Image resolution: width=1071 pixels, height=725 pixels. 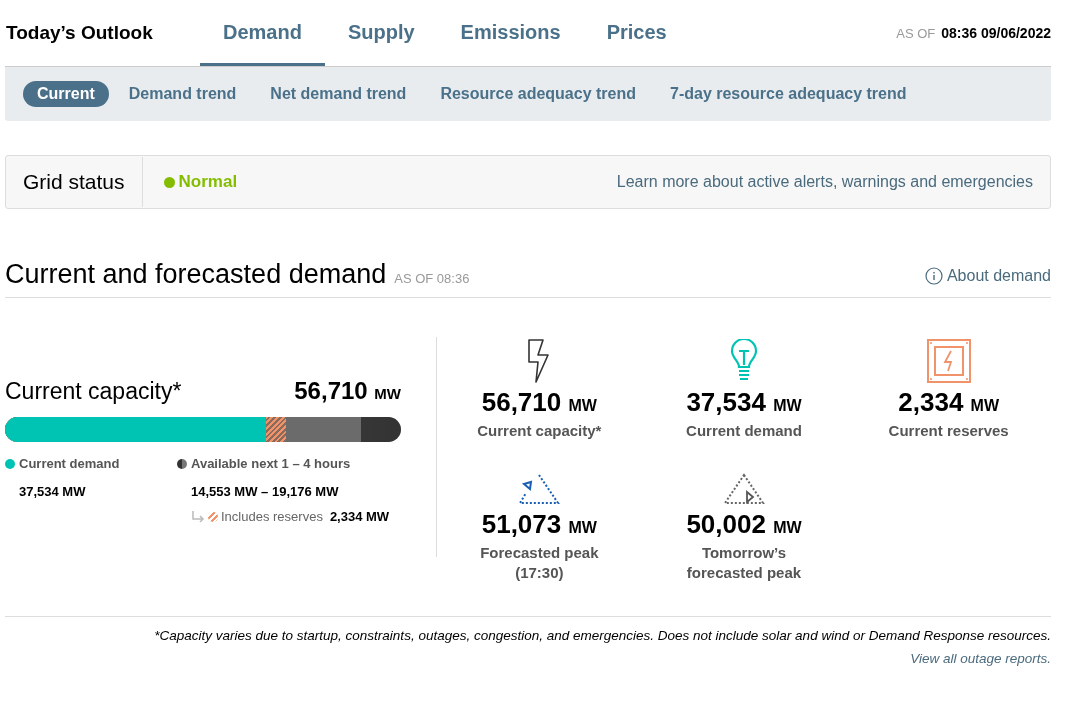 I want to click on sub-tab: 7-day resource adequacy trend, so click(x=788, y=94).